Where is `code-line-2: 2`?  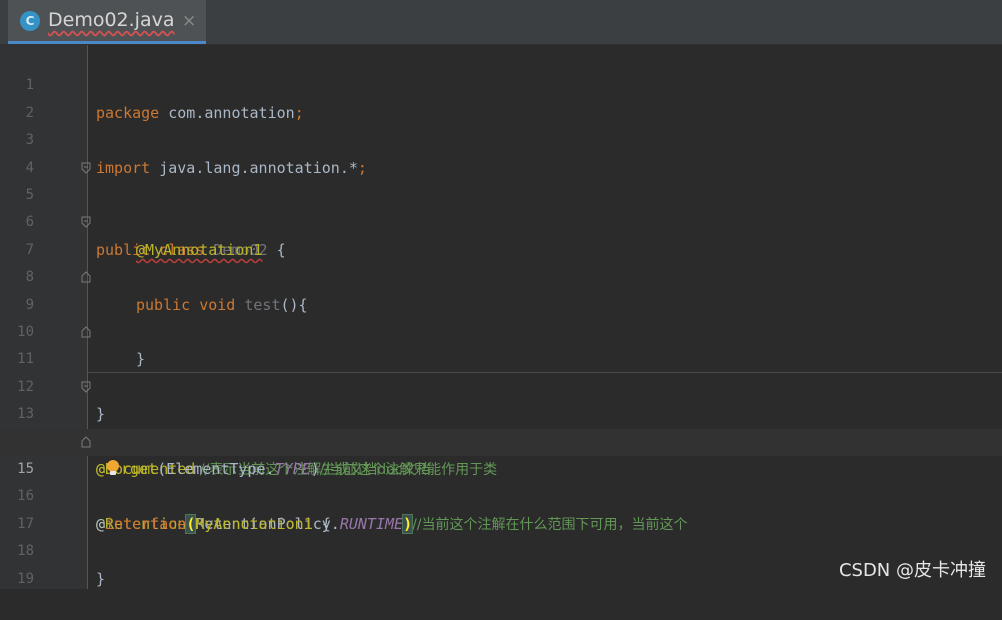 code-line-2: 2 is located at coordinates (501, 96).